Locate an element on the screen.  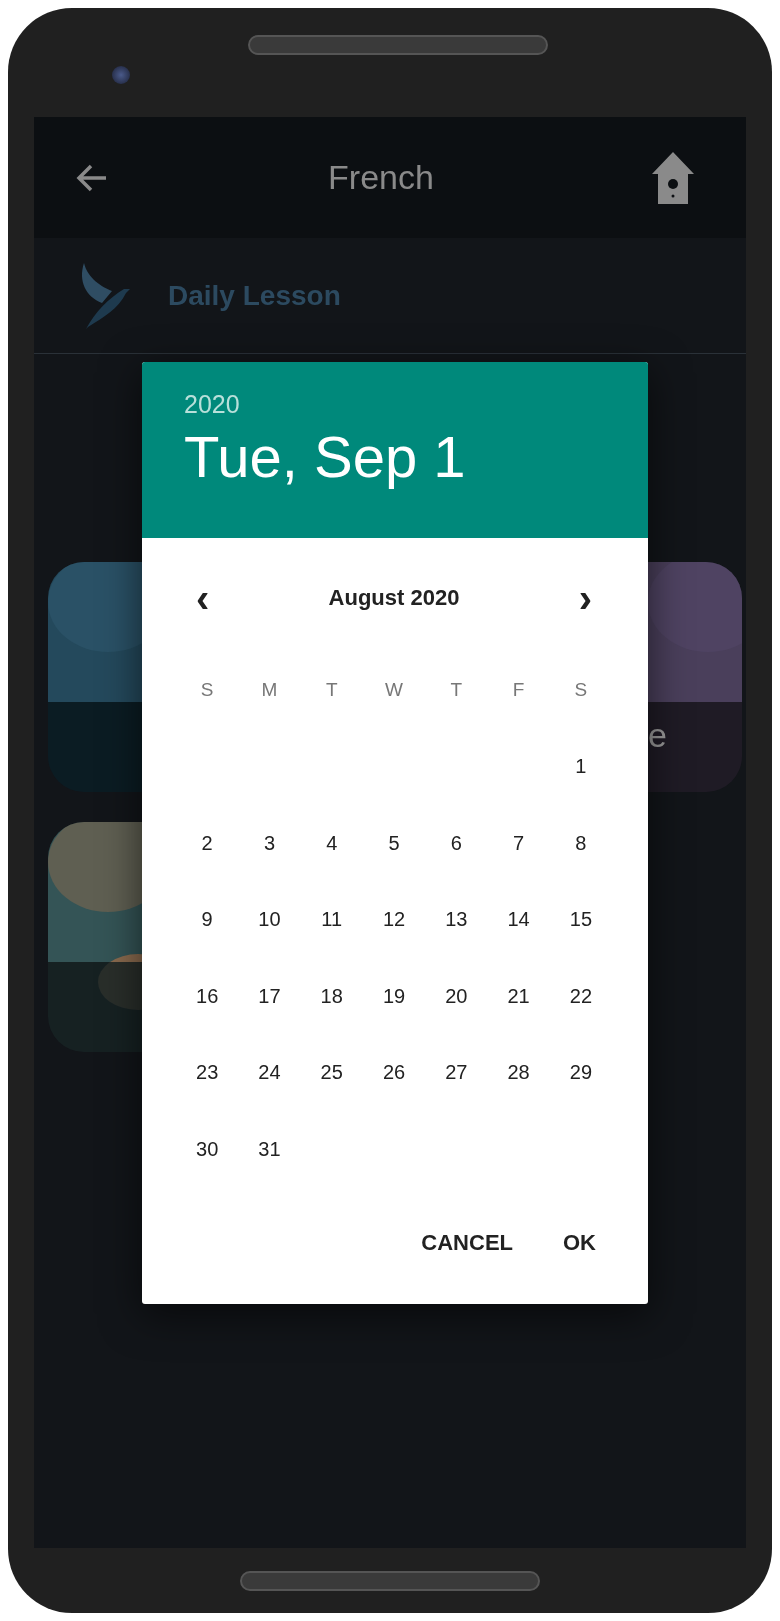
calendar-day: 7 is located at coordinates (519, 843).